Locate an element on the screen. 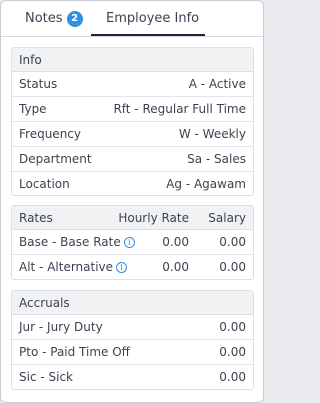 Image resolution: width=320 pixels, height=403 pixels. tab-bar: Notes 2 Employee Info is located at coordinates (132, 19).